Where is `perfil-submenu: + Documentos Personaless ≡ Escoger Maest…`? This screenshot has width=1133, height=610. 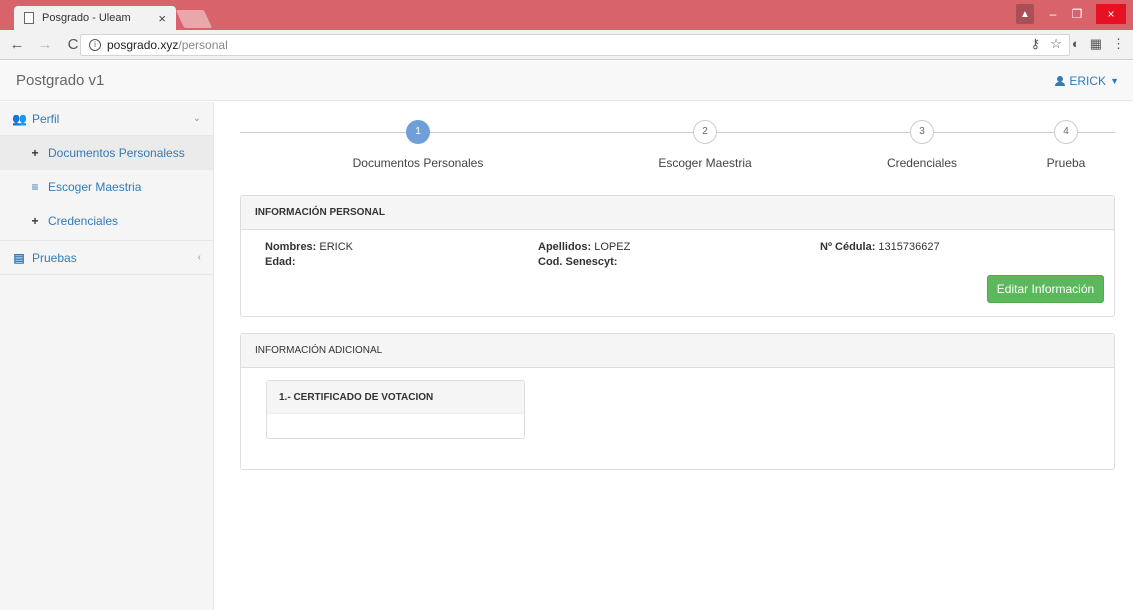
perfil-submenu: + Documentos Personaless ≡ Escoger Maest… is located at coordinates (106, 188).